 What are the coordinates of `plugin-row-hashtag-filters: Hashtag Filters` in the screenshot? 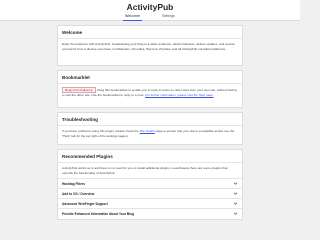 It's located at (150, 183).